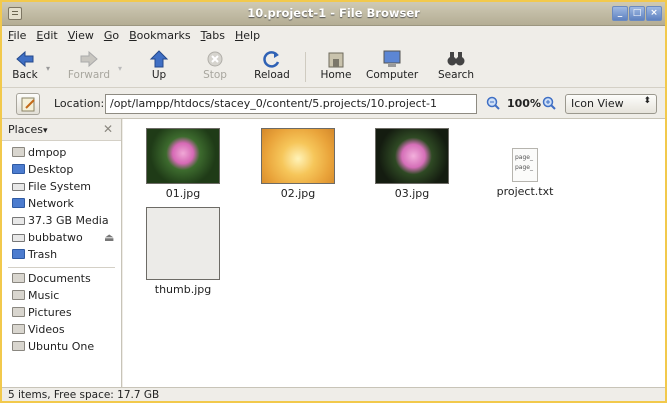  What do you see at coordinates (620, 13) in the screenshot?
I see `minimize-icon: _` at bounding box center [620, 13].